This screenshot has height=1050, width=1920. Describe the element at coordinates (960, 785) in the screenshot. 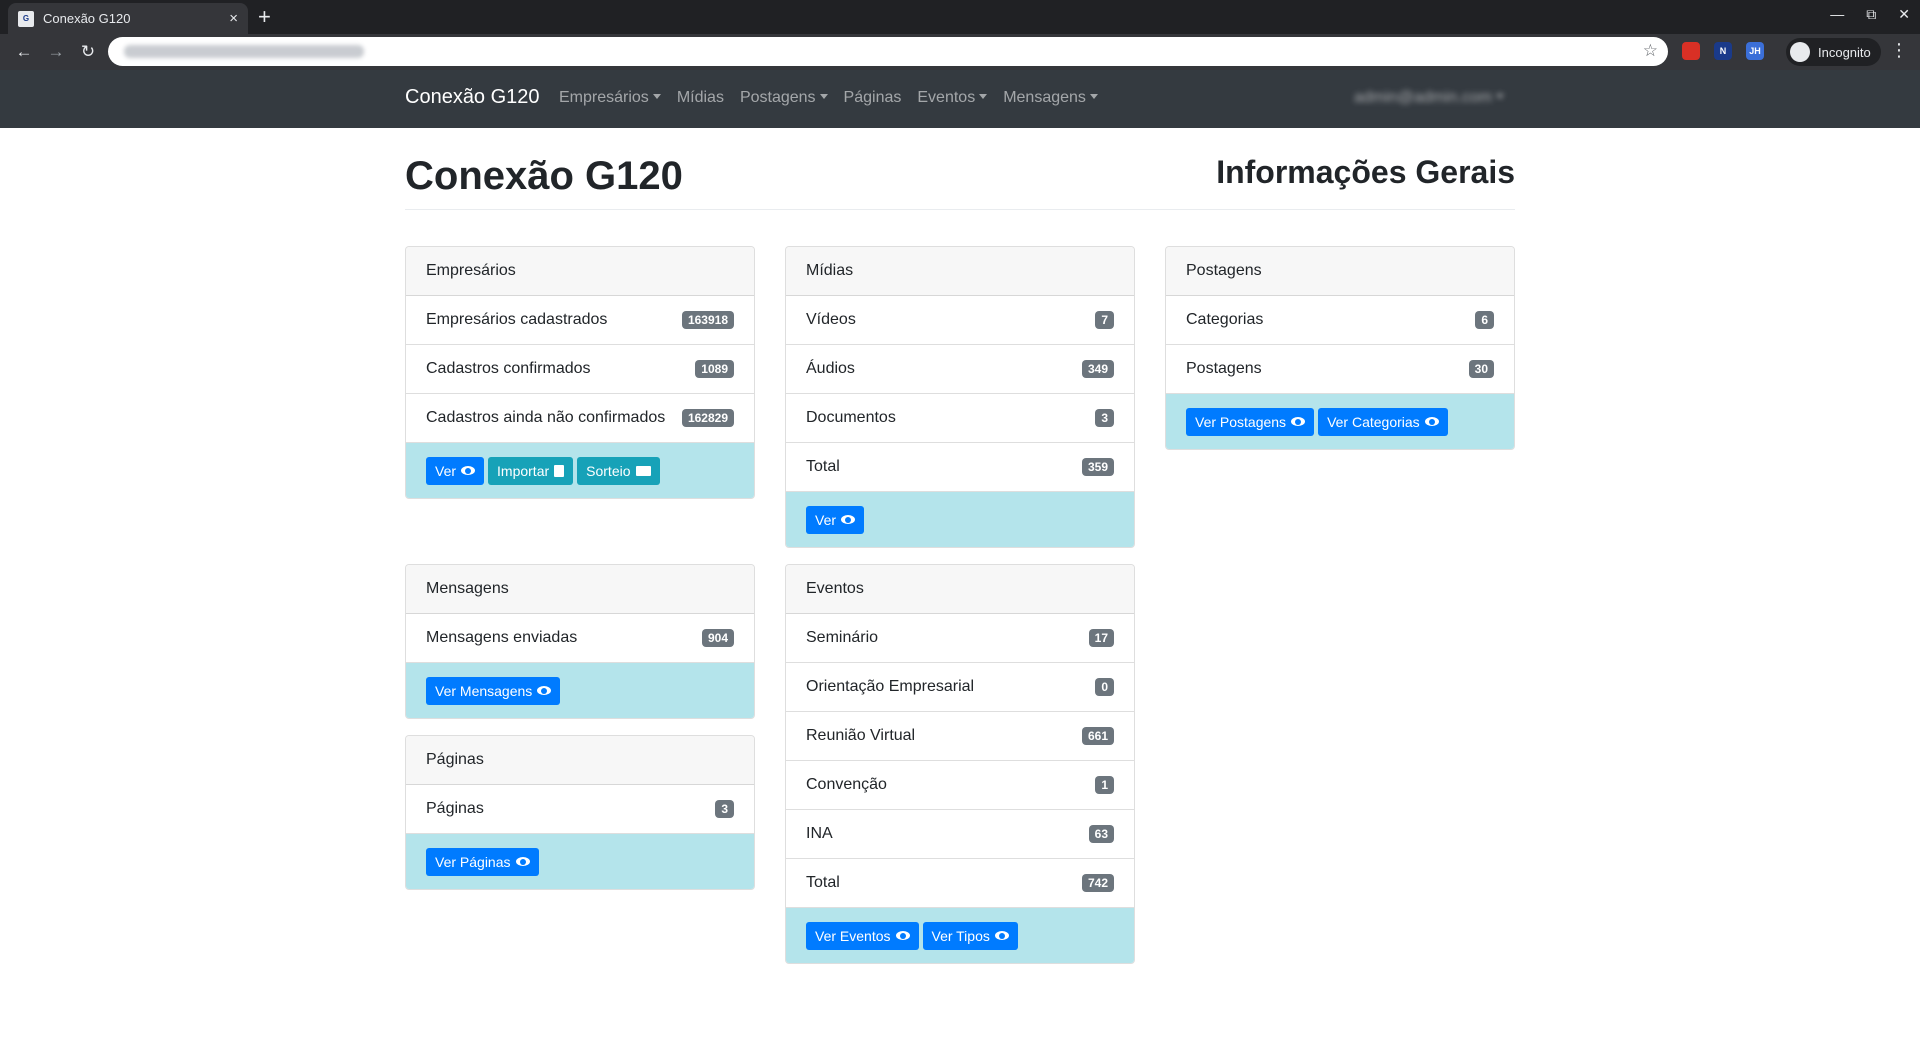

I see `list-item: Convenção 1` at that location.